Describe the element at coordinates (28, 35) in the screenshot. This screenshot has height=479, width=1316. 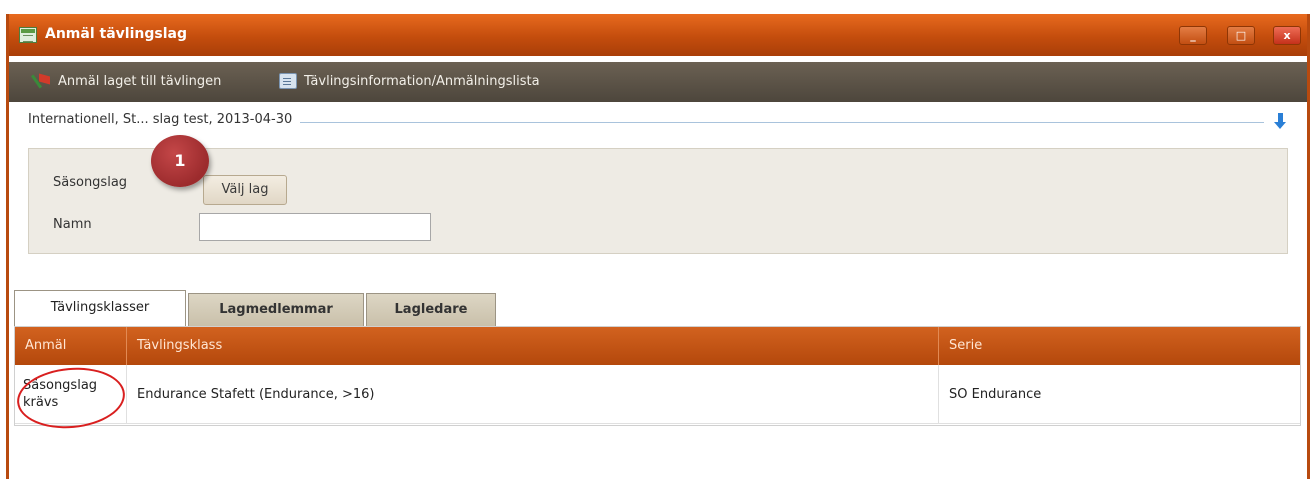
I see `app-icon` at that location.